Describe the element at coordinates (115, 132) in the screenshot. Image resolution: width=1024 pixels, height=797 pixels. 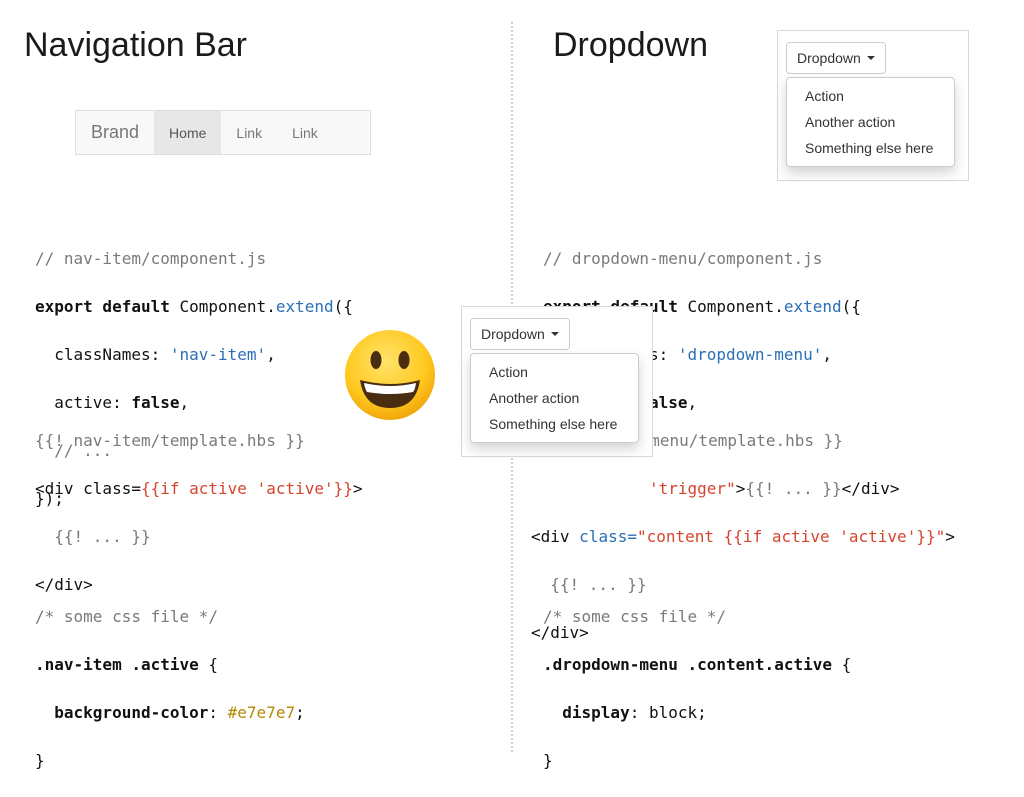
I see `navbar-brand: Brand` at that location.